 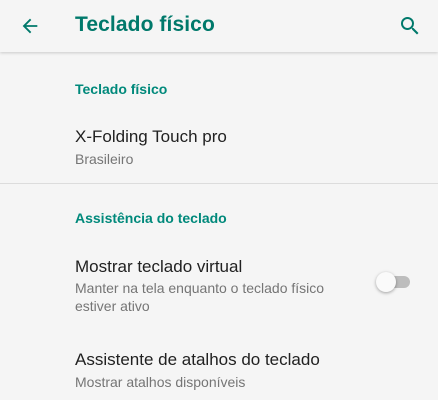 What do you see at coordinates (112, 306) in the screenshot?
I see `show-virtual-keyboard-summary-line-2: estiver ativo` at bounding box center [112, 306].